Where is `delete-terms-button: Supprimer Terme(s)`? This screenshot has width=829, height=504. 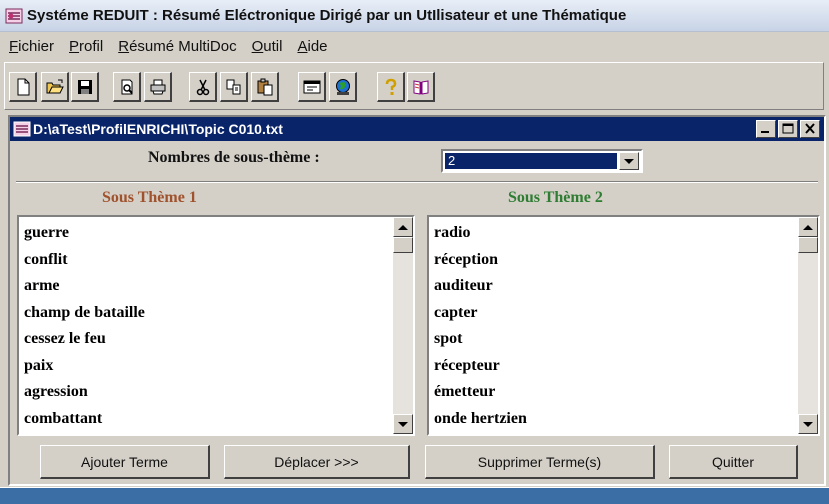
delete-terms-button: Supprimer Terme(s) is located at coordinates (540, 462).